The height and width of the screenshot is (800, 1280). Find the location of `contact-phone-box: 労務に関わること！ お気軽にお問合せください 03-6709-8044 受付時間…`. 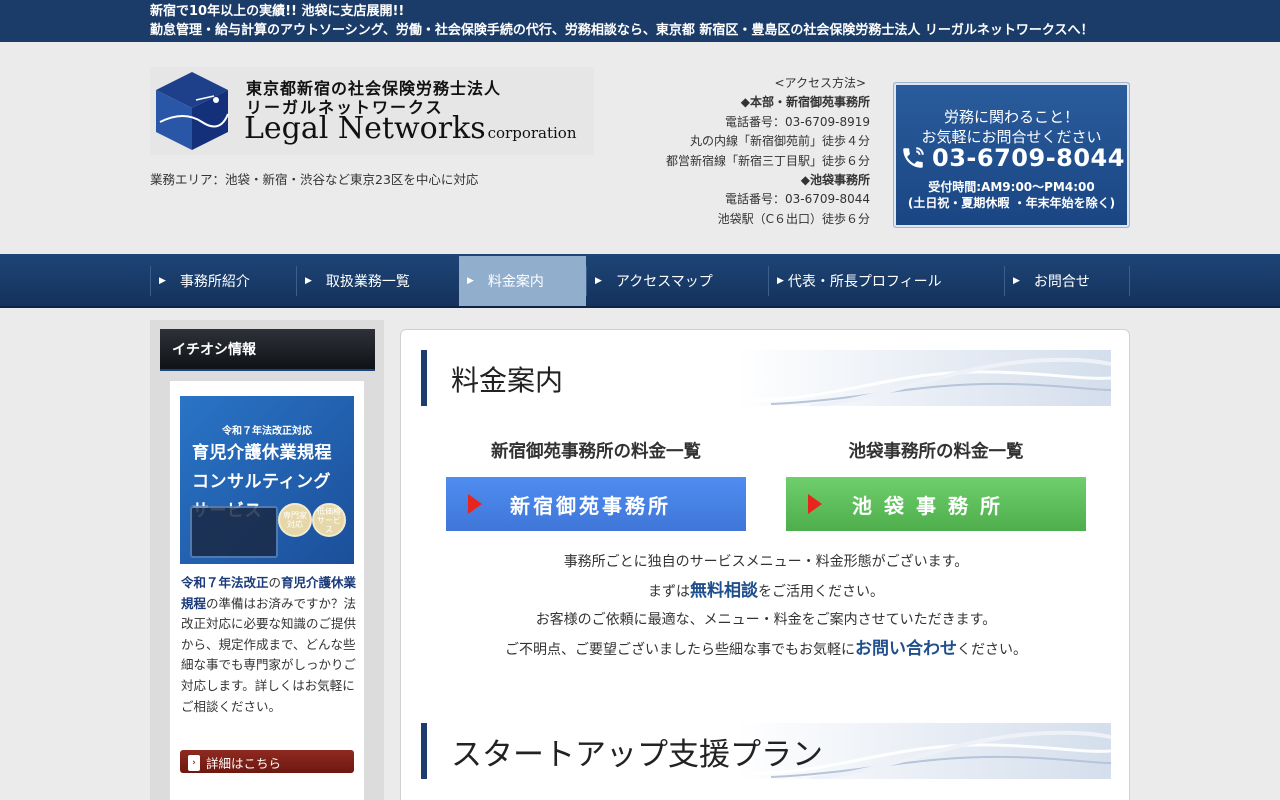

contact-phone-box: 労務に関わること！ お気軽にお問合せください 03-6709-8044 受付時間… is located at coordinates (1011, 155).